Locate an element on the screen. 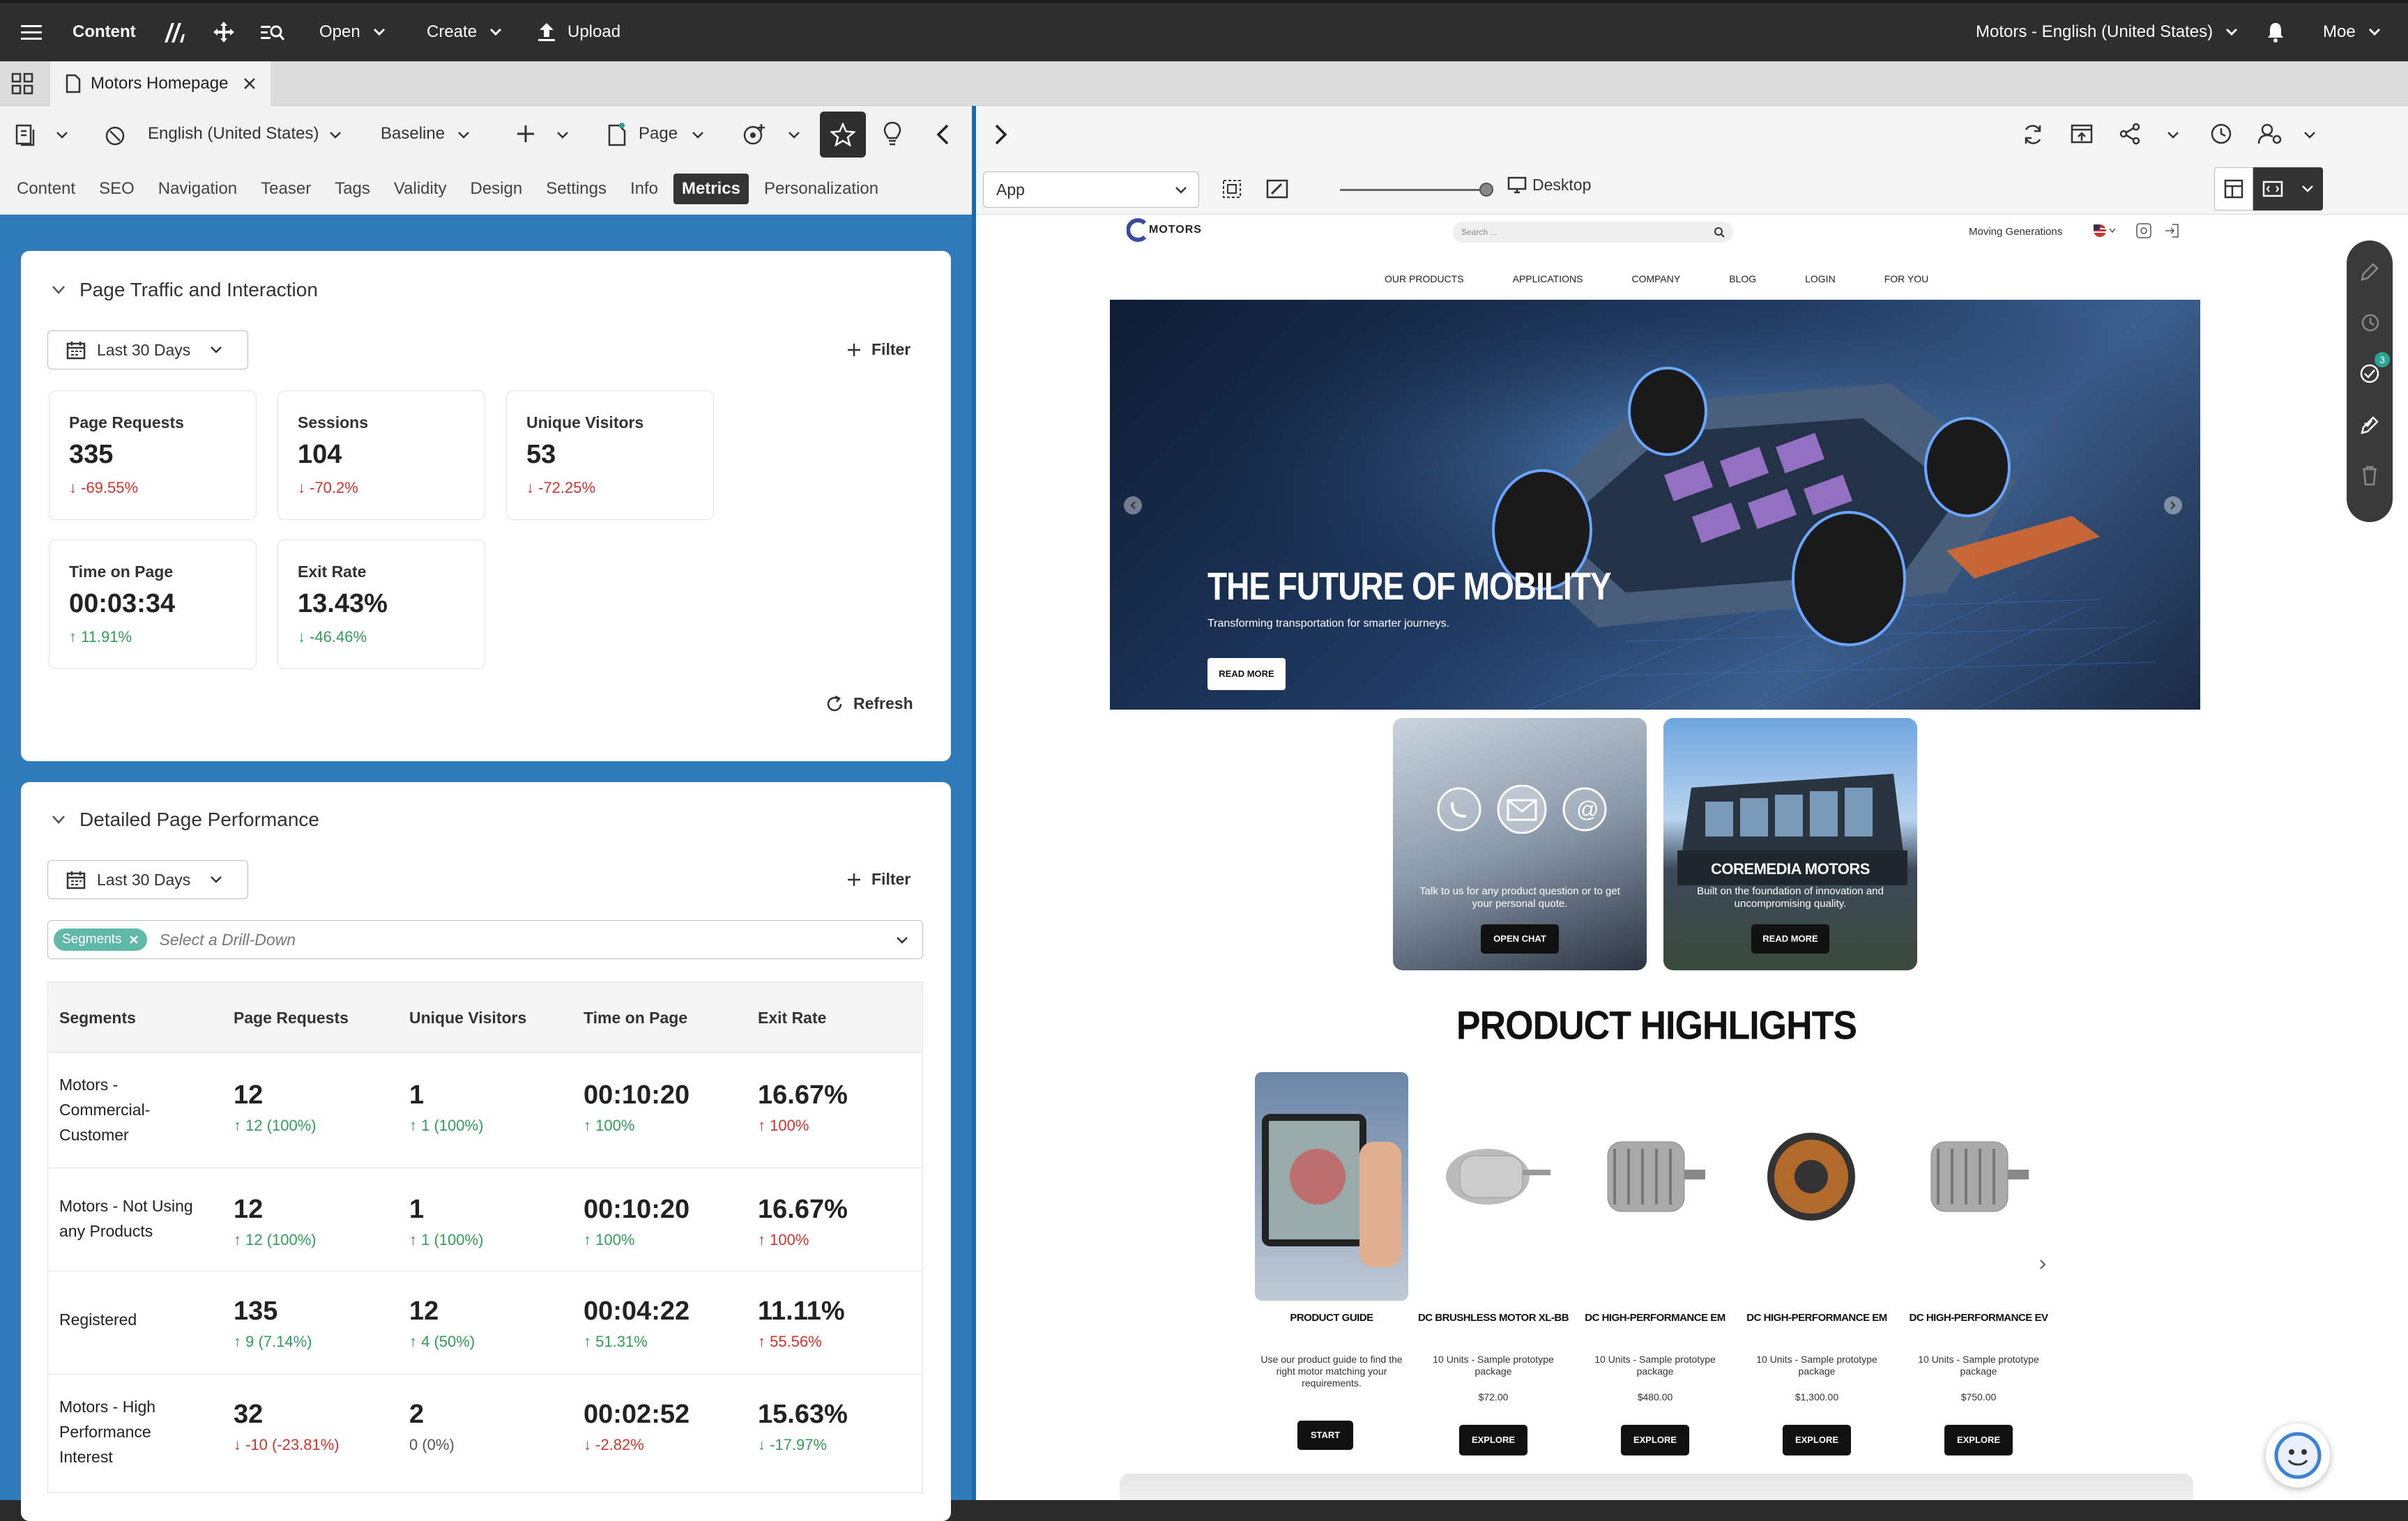  company-read-more-button: READ MORE is located at coordinates (1790, 939).